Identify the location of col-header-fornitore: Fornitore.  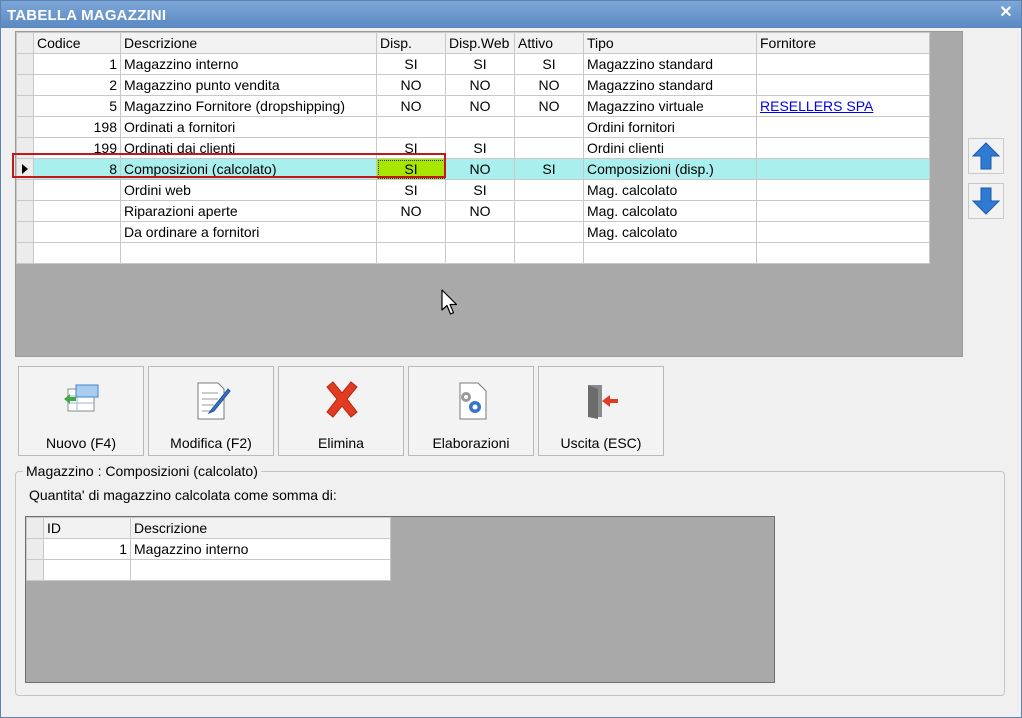
(843, 43).